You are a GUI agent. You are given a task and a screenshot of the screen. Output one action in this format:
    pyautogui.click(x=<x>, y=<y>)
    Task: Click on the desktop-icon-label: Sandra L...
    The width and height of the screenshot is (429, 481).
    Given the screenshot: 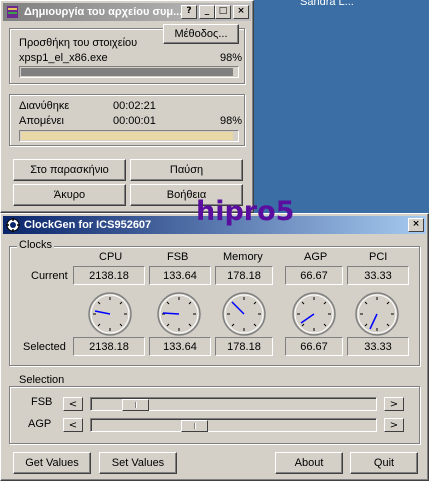 What is the action you would take?
    pyautogui.click(x=327, y=4)
    